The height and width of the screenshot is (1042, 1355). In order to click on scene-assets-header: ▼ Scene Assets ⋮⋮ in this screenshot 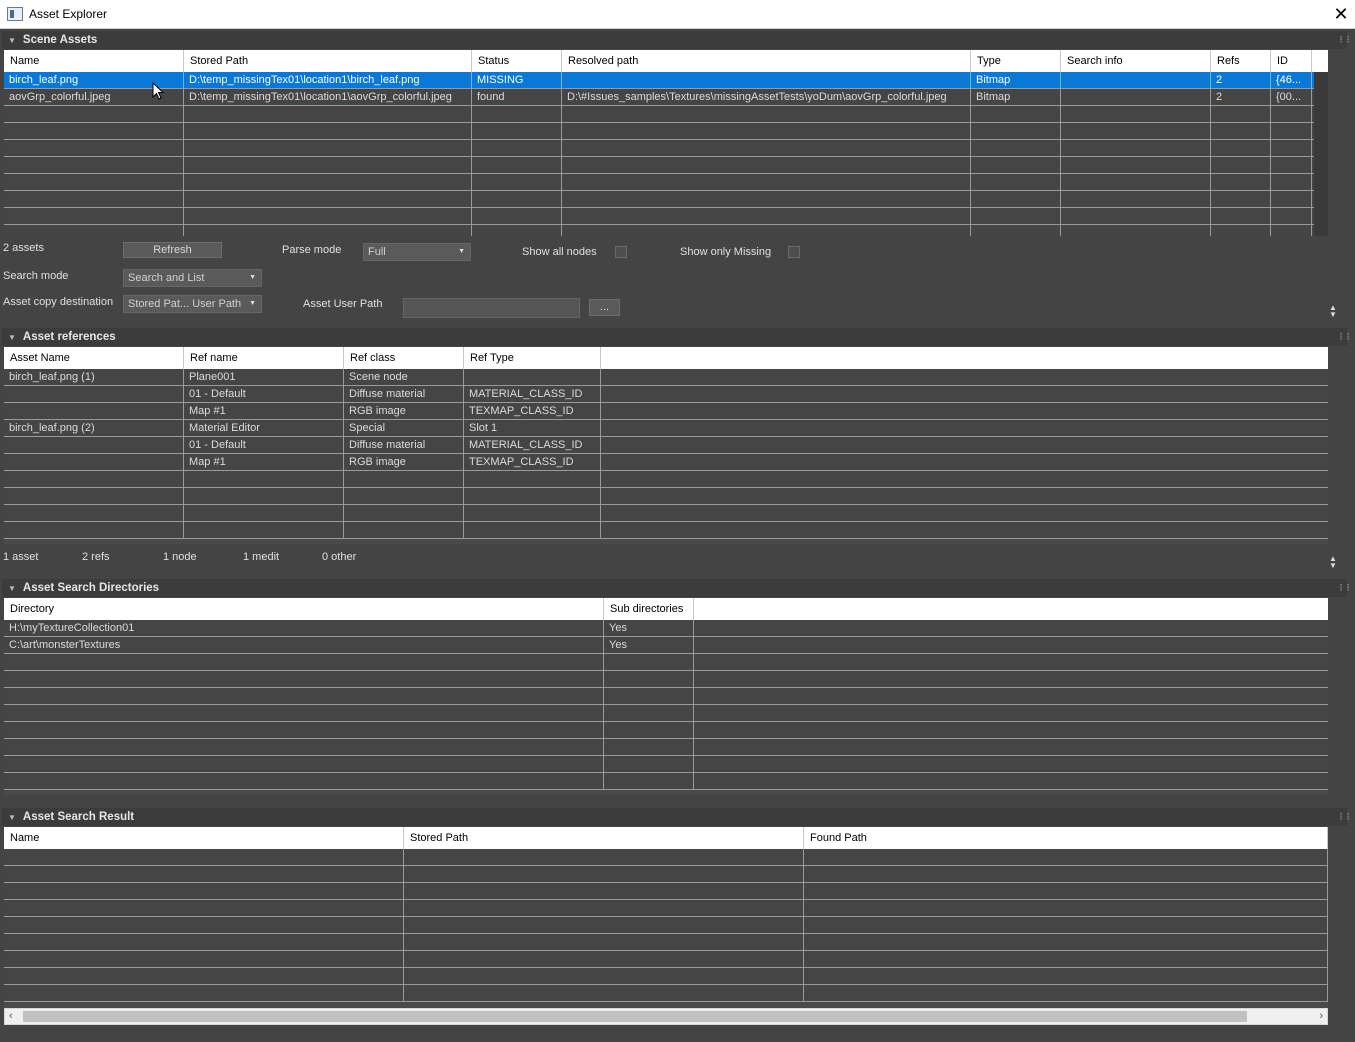, I will do `click(677, 40)`.